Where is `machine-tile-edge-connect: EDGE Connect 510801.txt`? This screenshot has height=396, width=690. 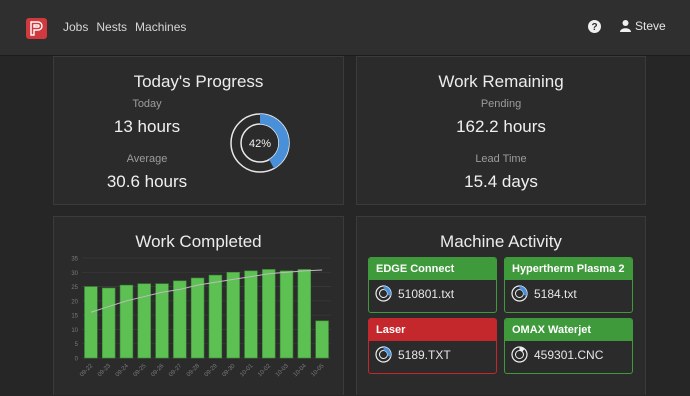 machine-tile-edge-connect: EDGE Connect 510801.txt is located at coordinates (432, 285).